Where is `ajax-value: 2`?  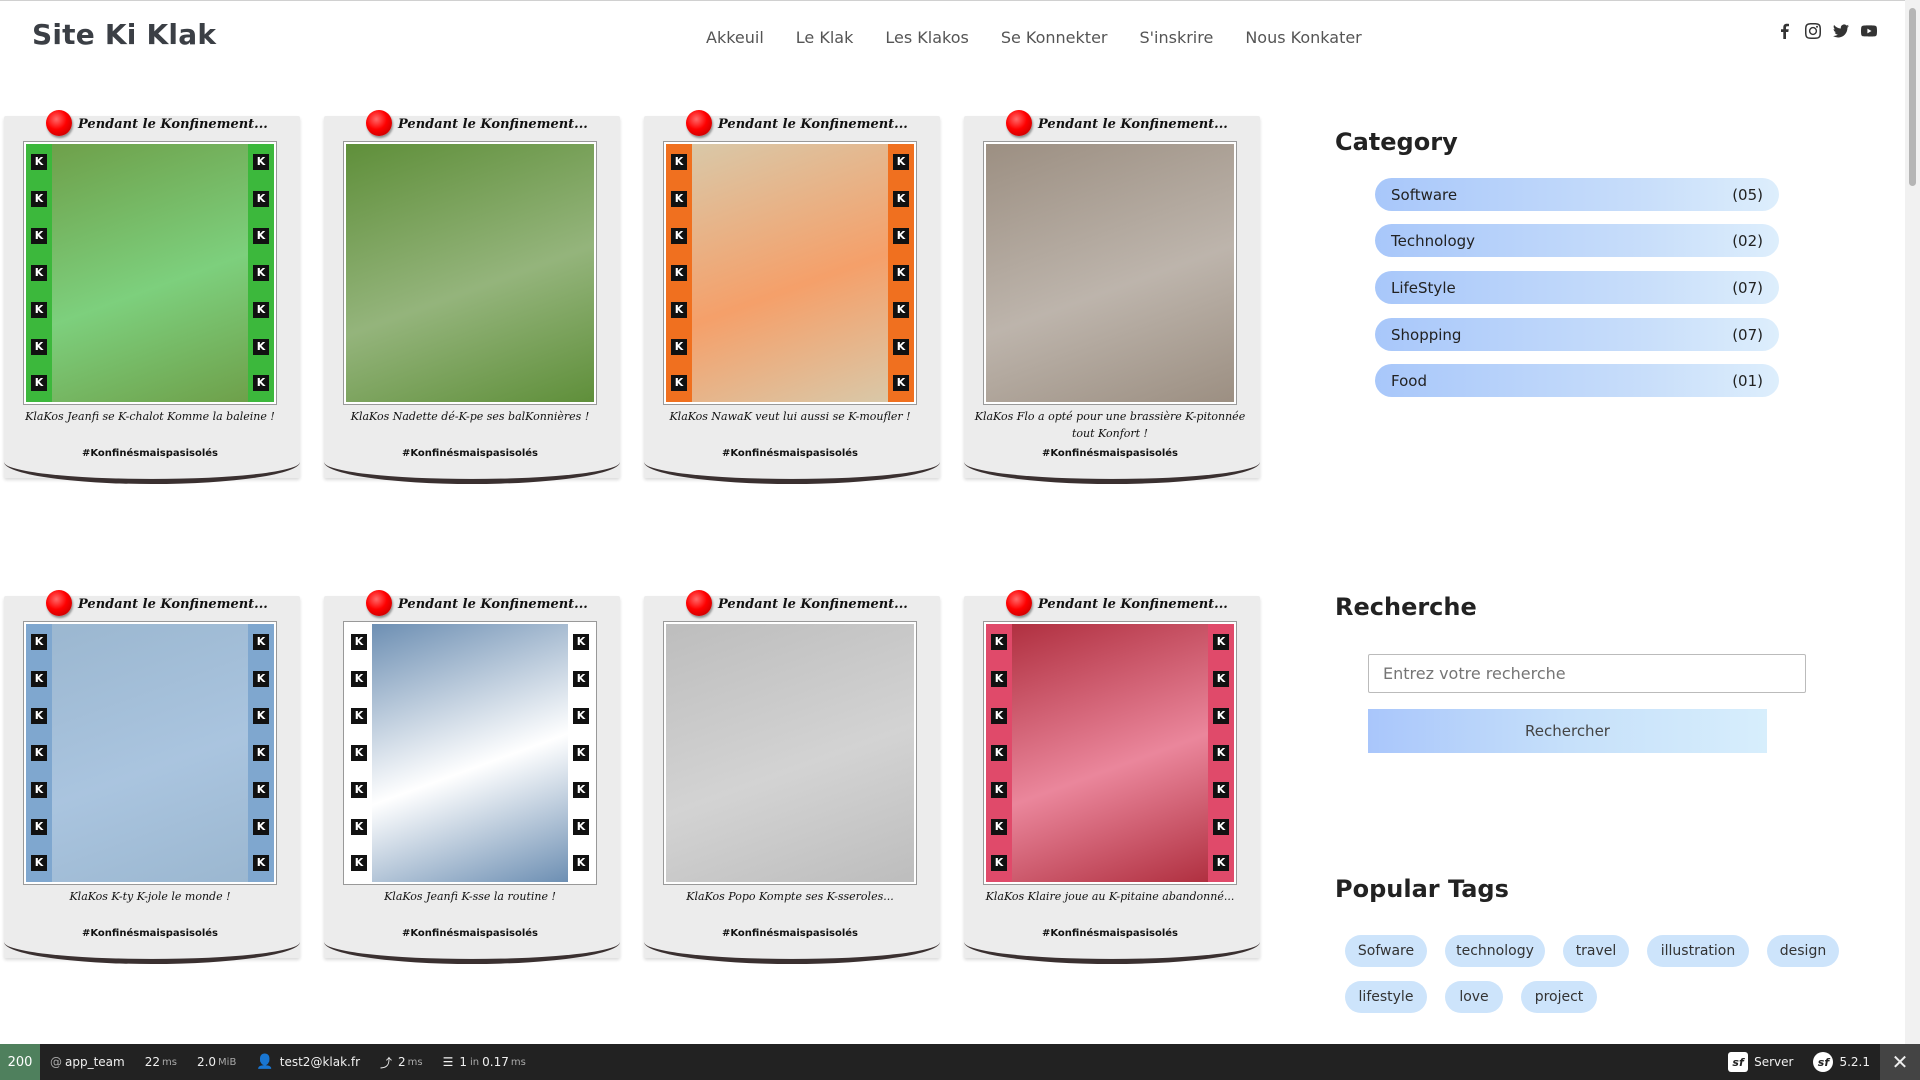 ajax-value: 2 is located at coordinates (402, 1062).